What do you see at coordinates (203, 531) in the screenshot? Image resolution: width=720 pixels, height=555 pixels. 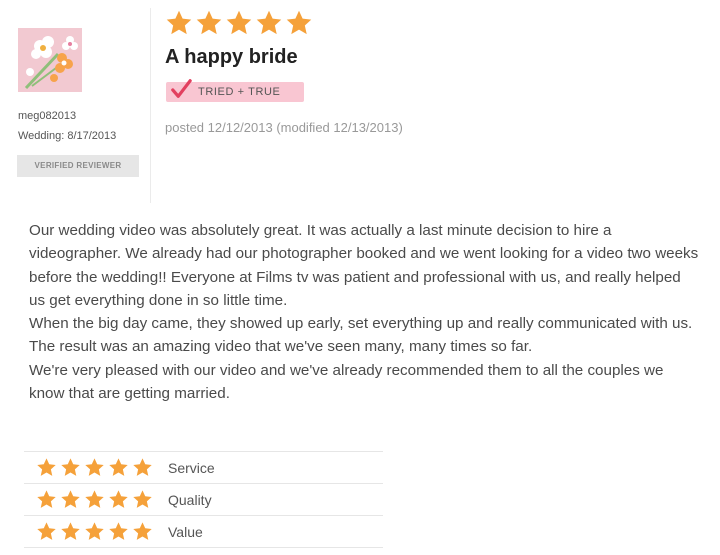 I see `rating-row-value: Value` at bounding box center [203, 531].